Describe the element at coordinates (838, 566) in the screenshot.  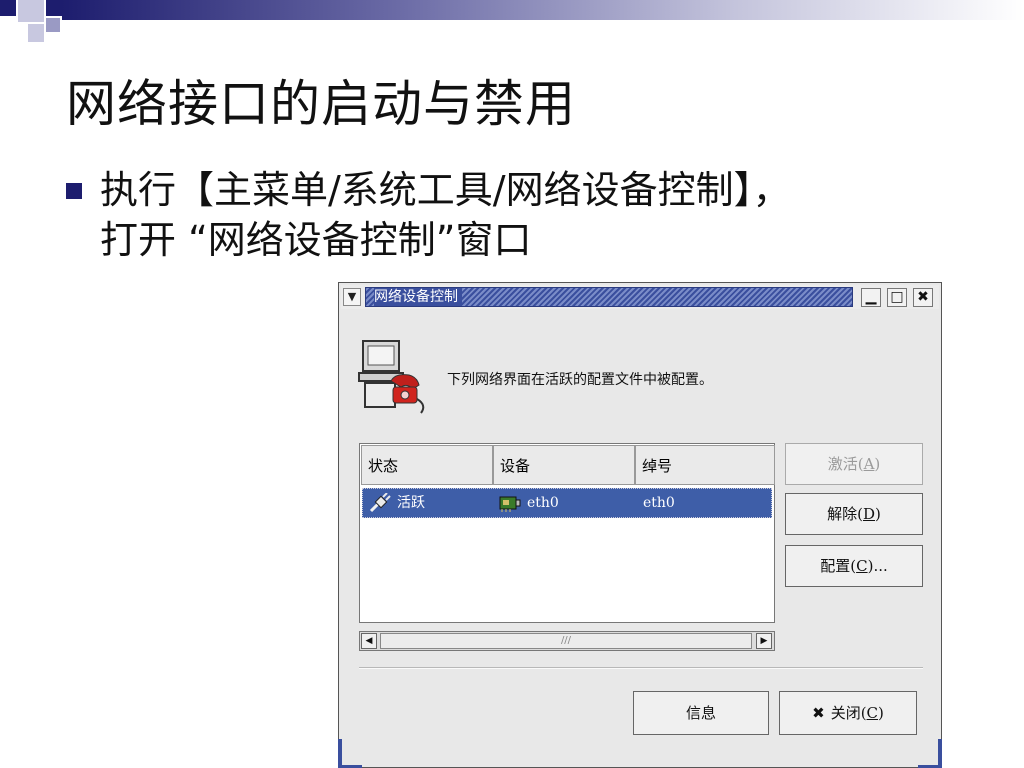
I see `configure-label: 配置(` at that location.